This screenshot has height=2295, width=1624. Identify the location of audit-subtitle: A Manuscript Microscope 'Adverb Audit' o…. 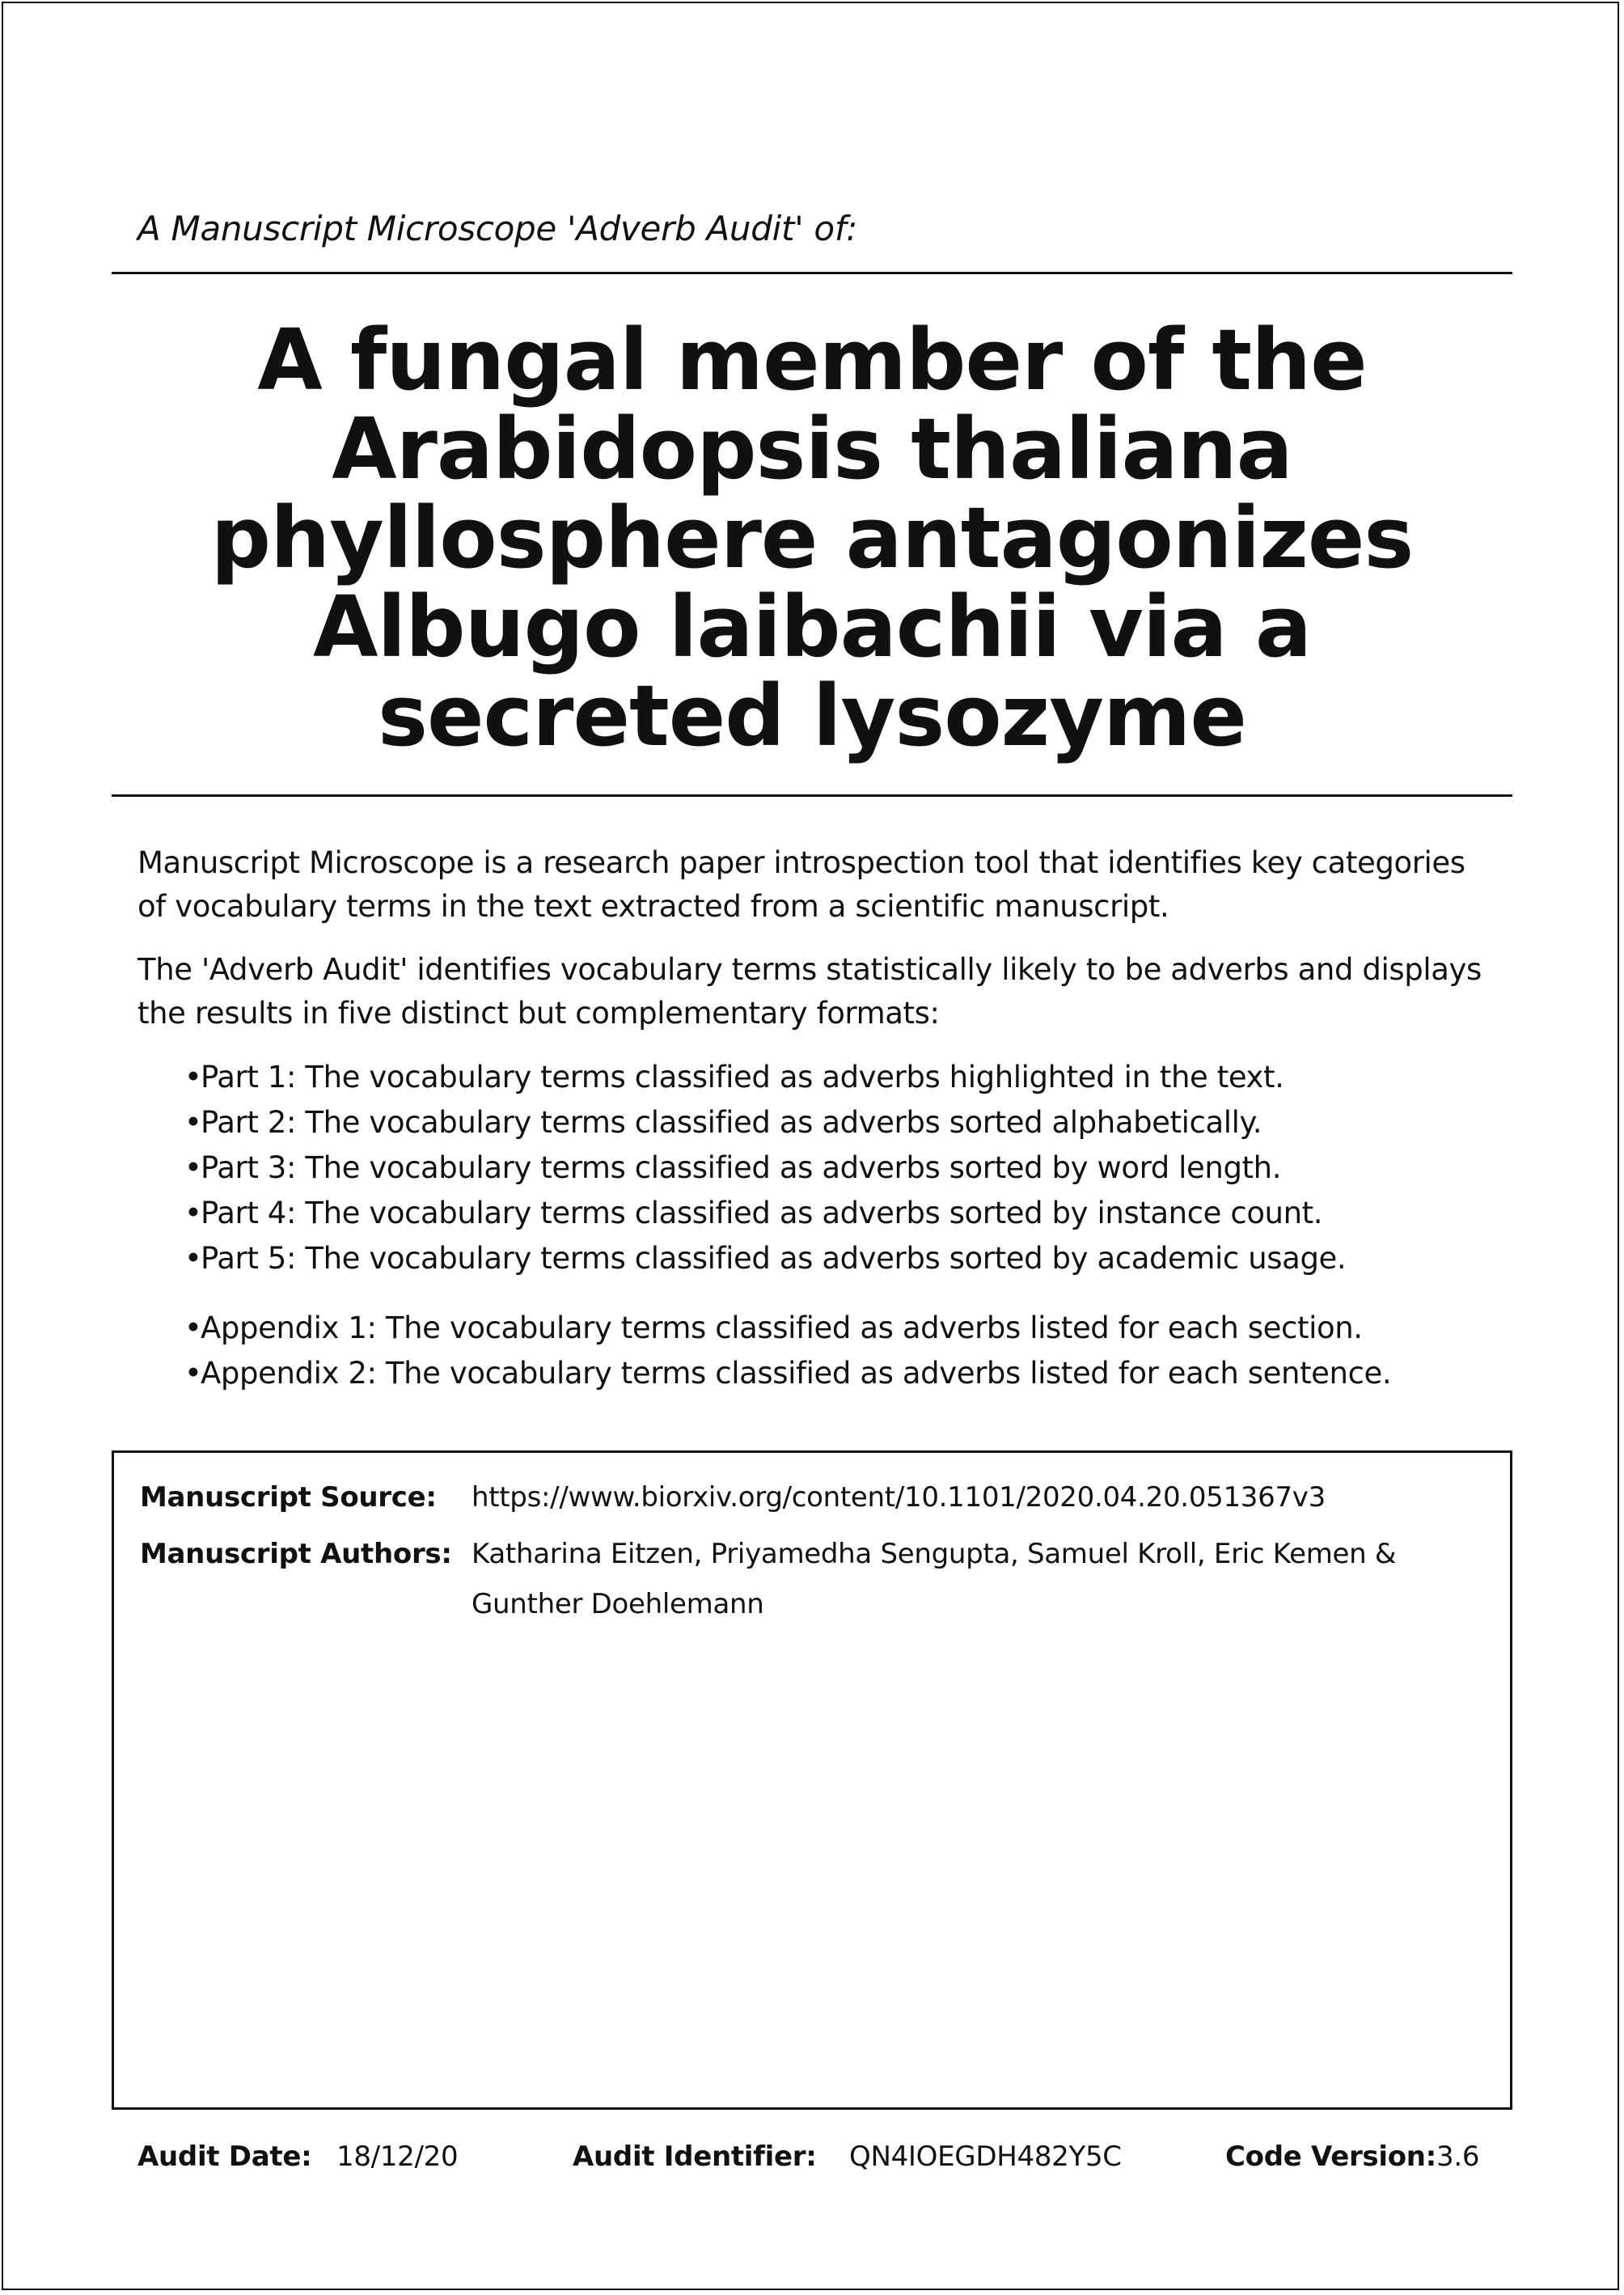
(497, 228).